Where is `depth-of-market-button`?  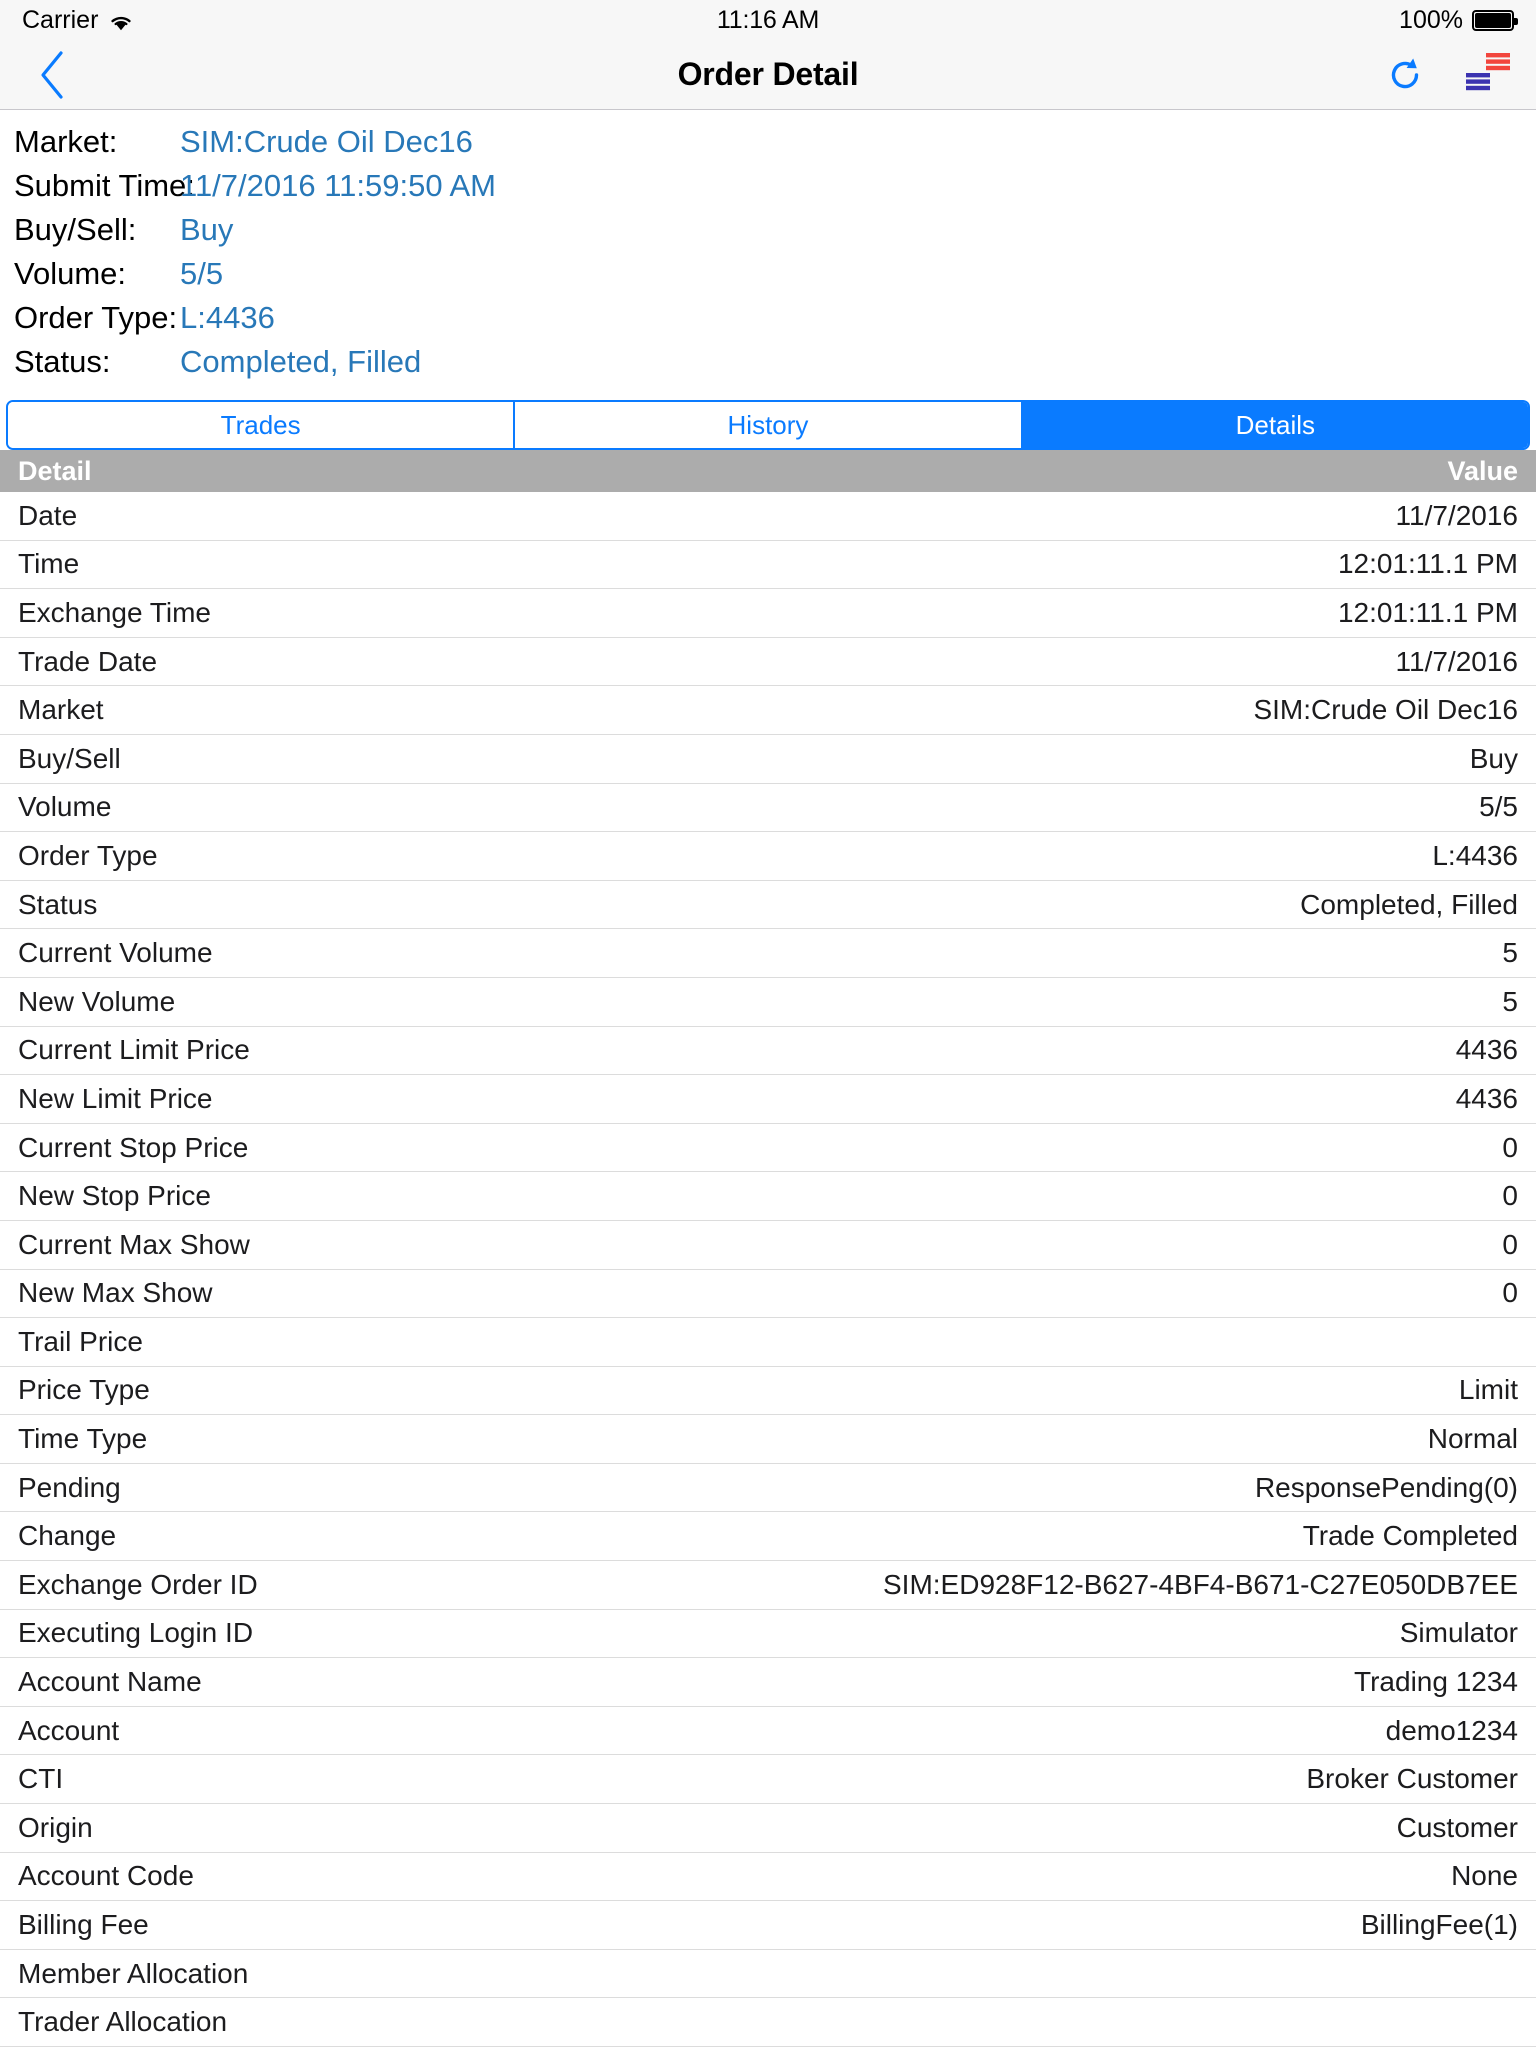 depth-of-market-button is located at coordinates (1488, 75).